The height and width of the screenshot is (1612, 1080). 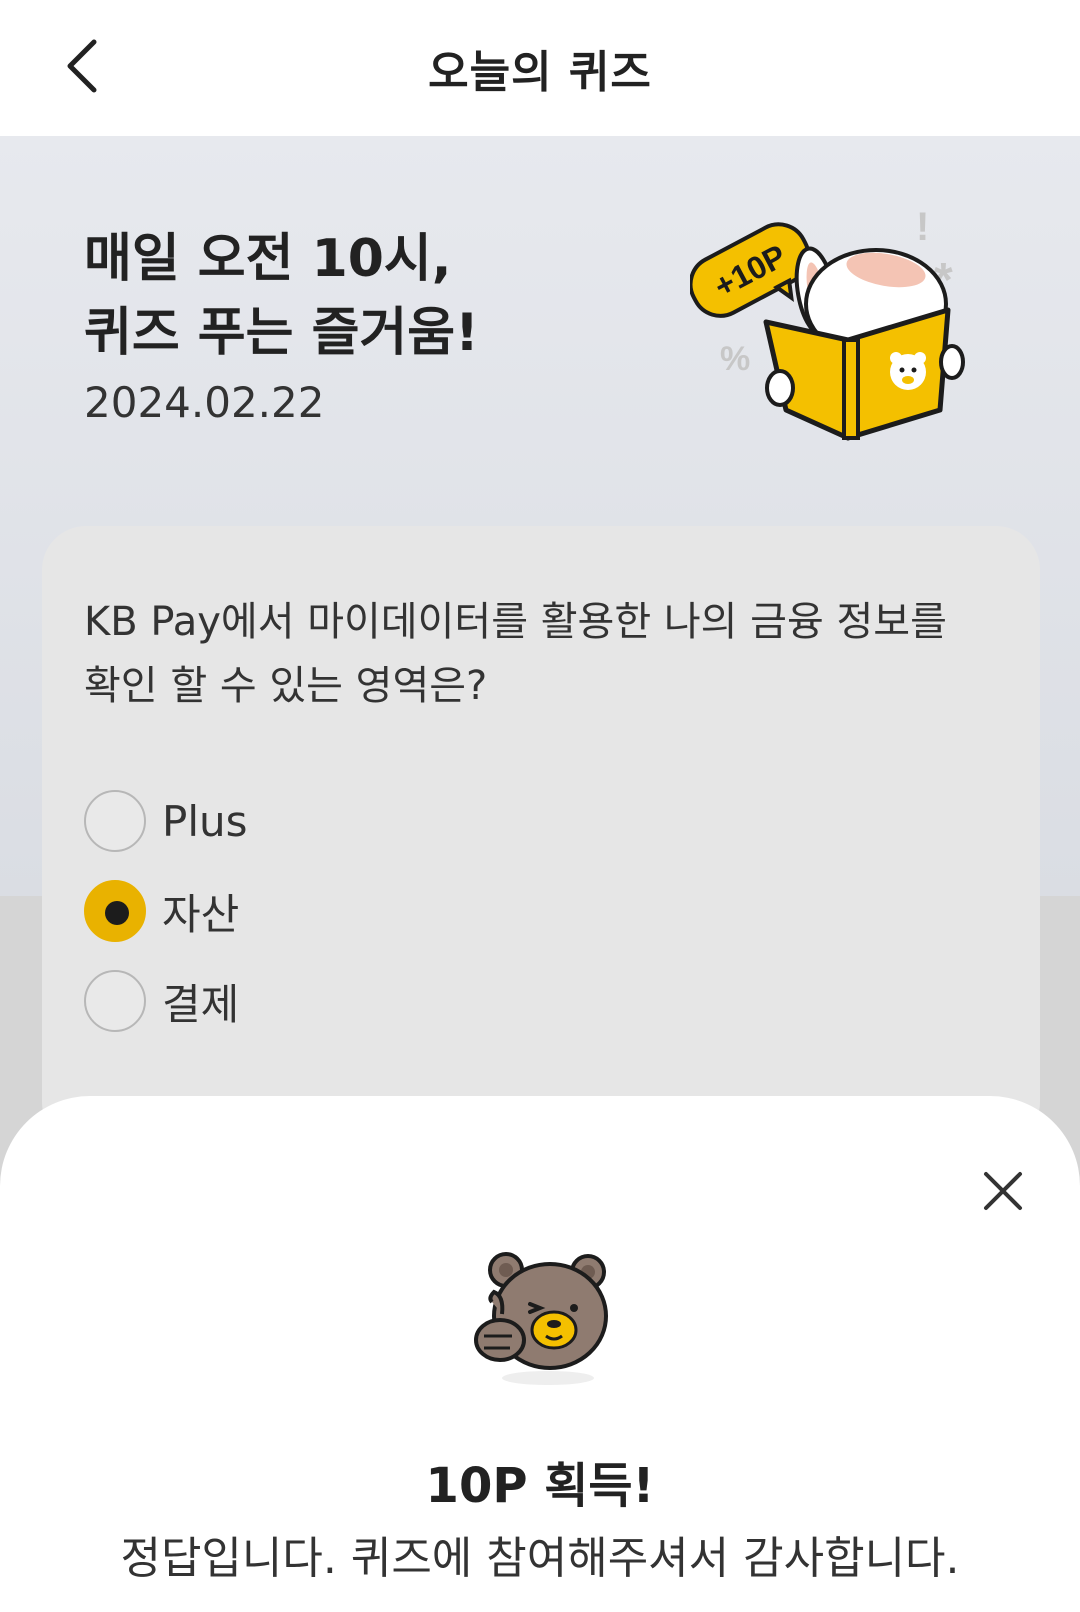 What do you see at coordinates (204, 402) in the screenshot?
I see `quiz-date: 2024.02.22` at bounding box center [204, 402].